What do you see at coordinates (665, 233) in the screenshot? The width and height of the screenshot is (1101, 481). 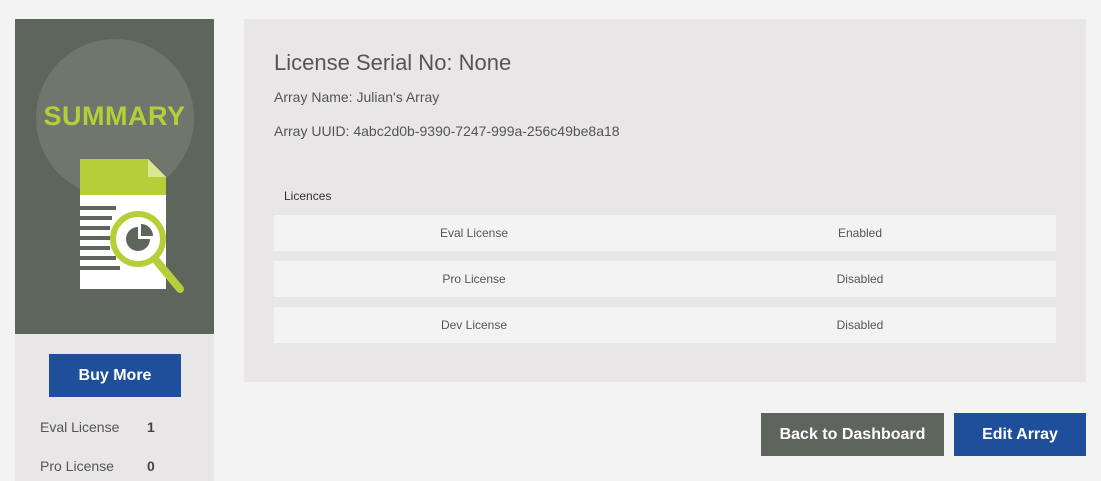 I see `licence-row: Eval License Enabled` at bounding box center [665, 233].